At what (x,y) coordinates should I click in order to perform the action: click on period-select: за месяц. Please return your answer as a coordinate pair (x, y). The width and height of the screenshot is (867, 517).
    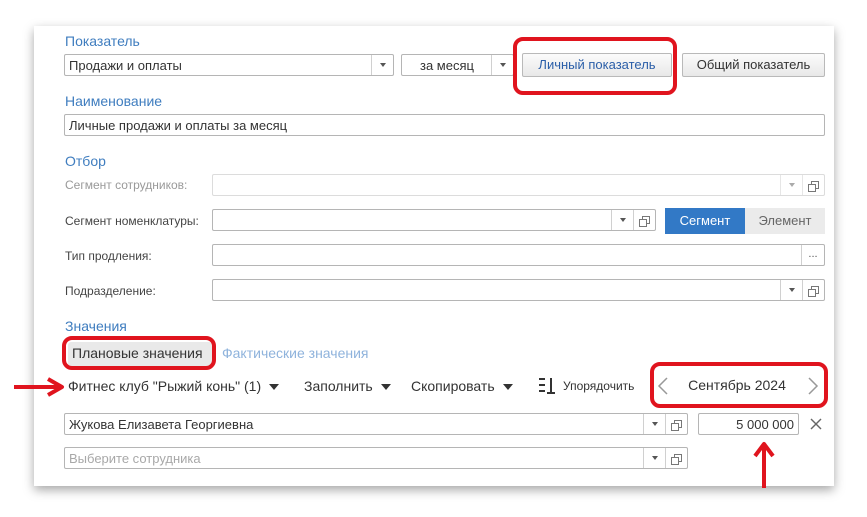
    Looking at the image, I should click on (457, 65).